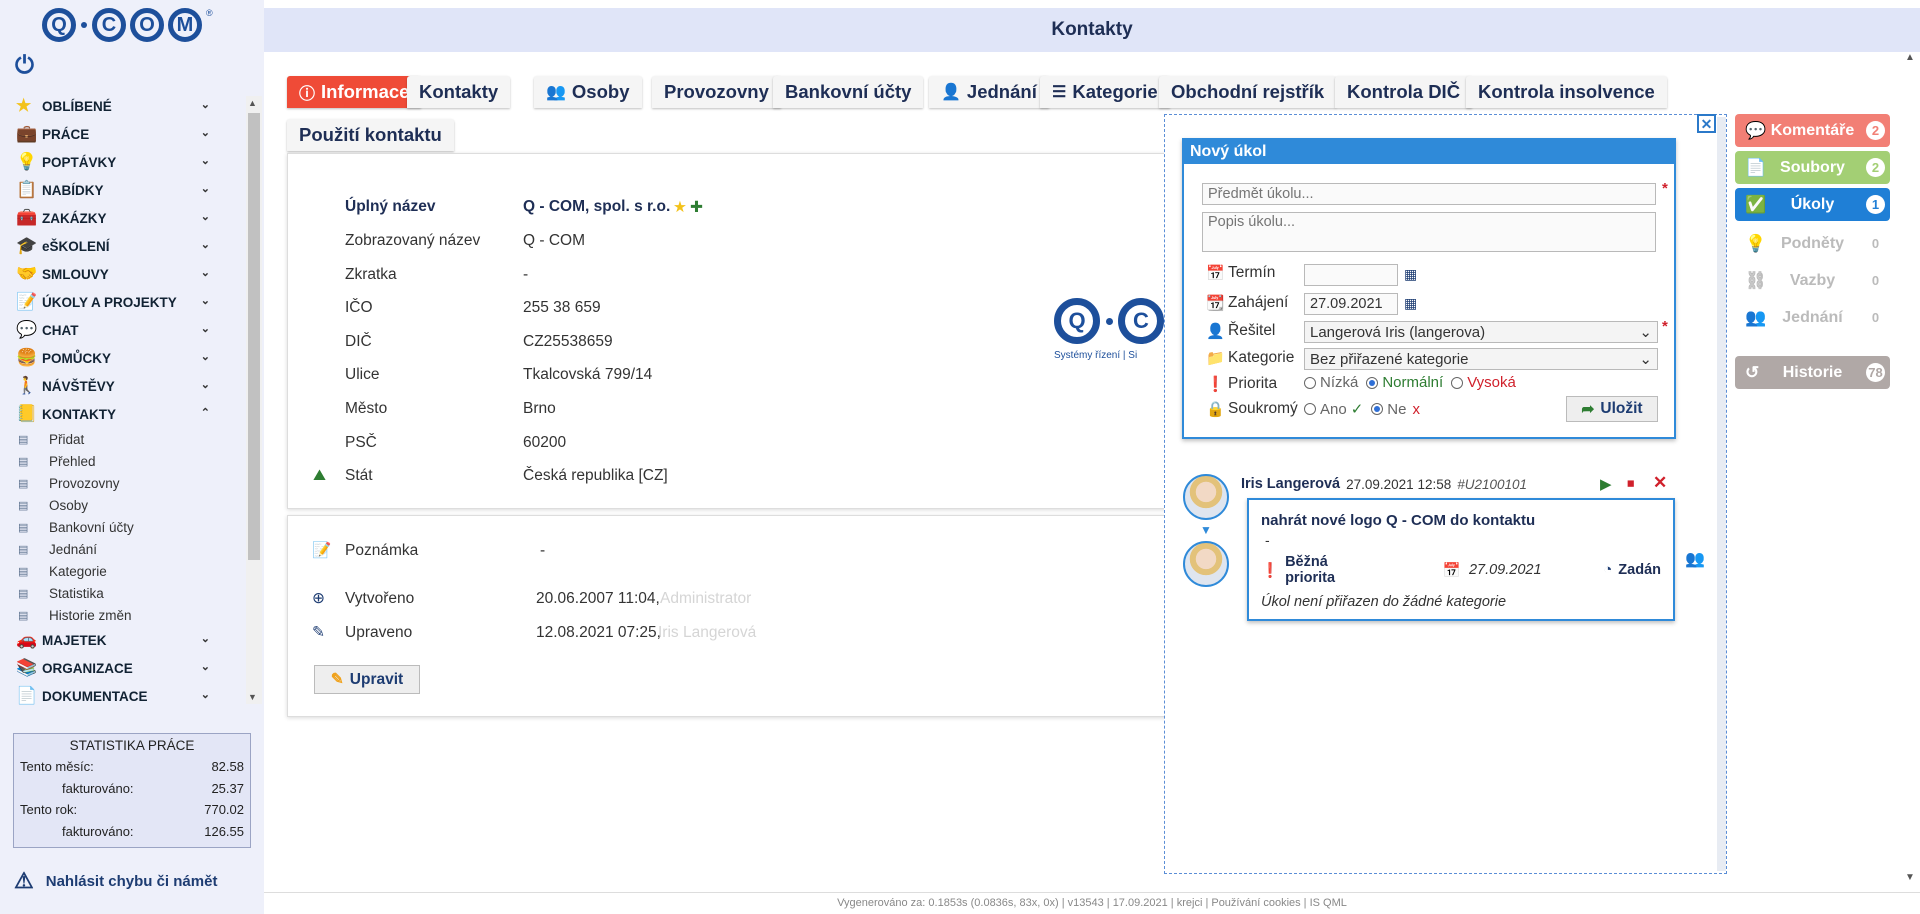 This screenshot has width=1920, height=914. What do you see at coordinates (1706, 123) in the screenshot?
I see `close-icon: ✕` at bounding box center [1706, 123].